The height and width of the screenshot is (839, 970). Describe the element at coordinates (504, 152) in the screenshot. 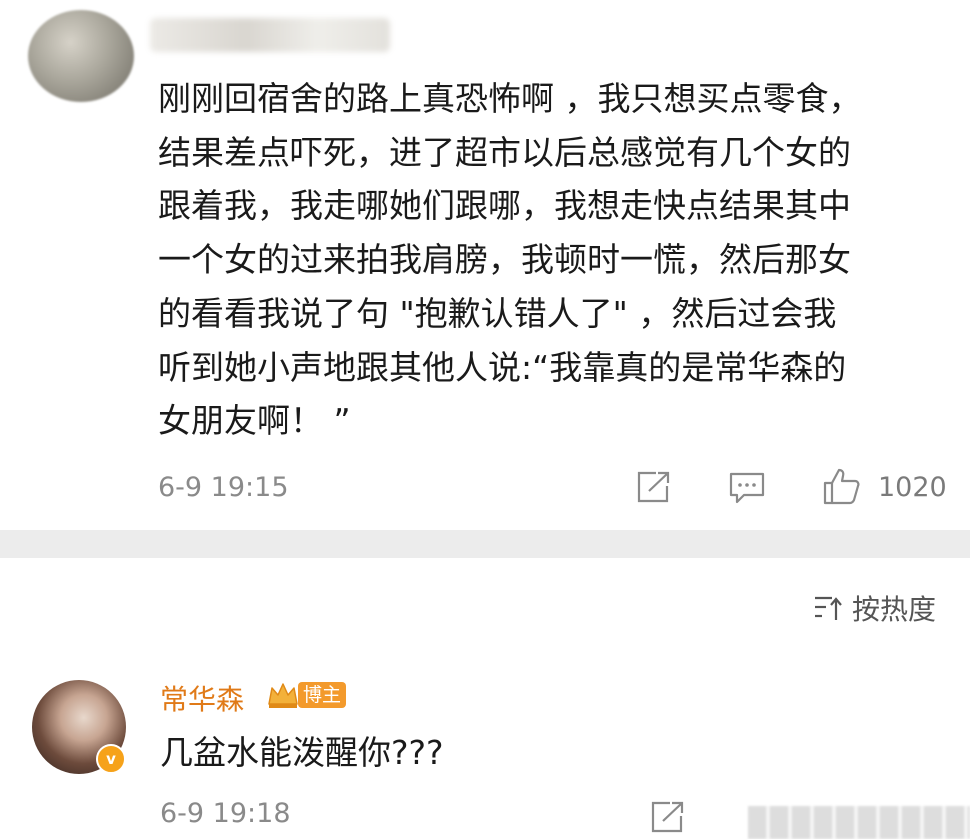

I see `post-line: 结果差点吓死，进了超市以后总感觉有几个女的` at that location.